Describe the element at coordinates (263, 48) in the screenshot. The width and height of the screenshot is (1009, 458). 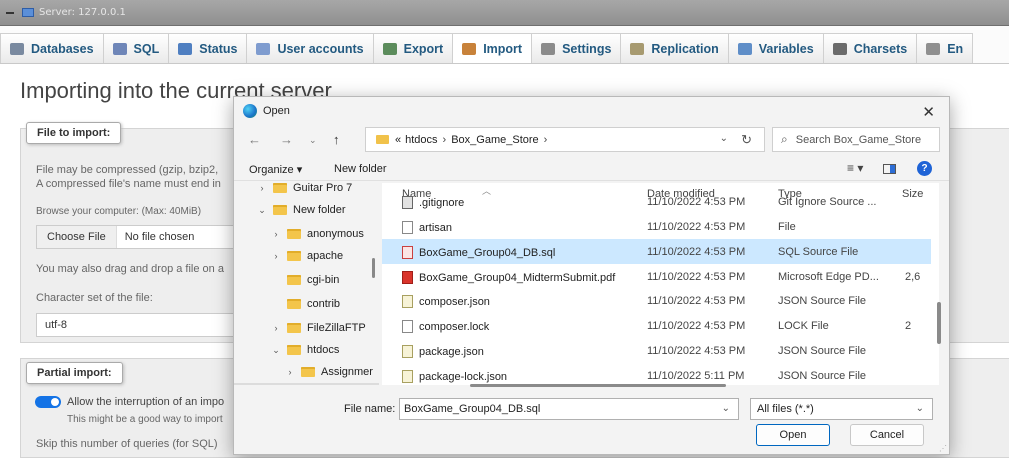
I see `users-icon` at that location.